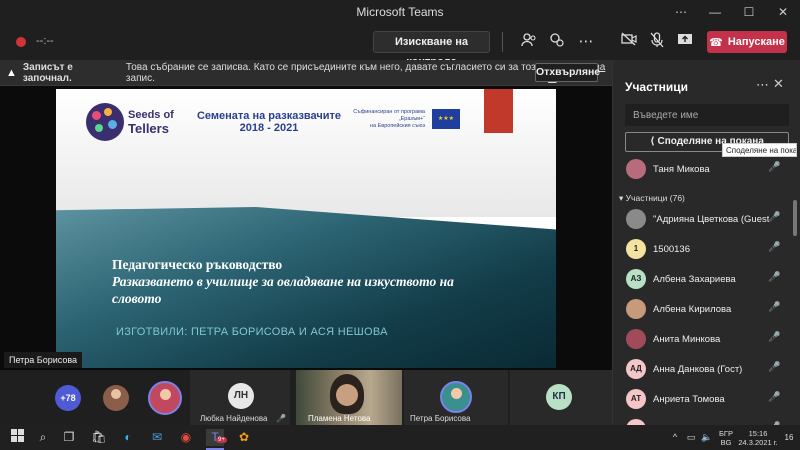  What do you see at coordinates (694, 279) in the screenshot?
I see `participant-name: Албена Захариева` at bounding box center [694, 279].